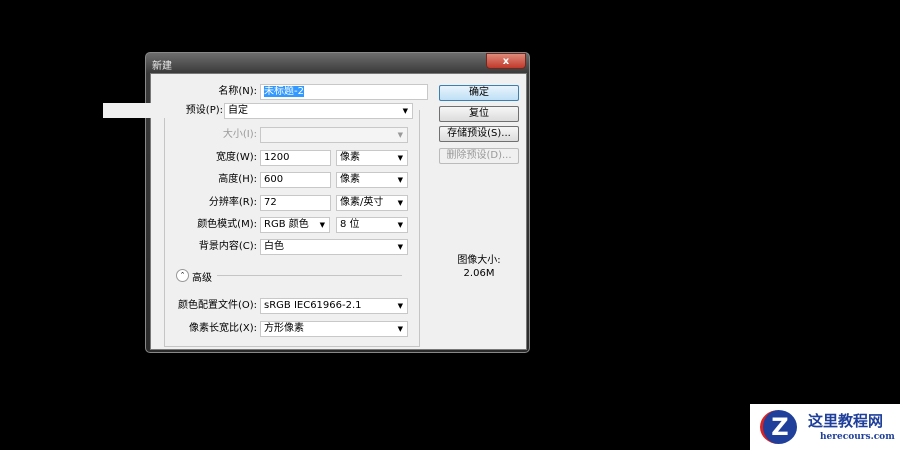 The image size is (900, 450). I want to click on name-label: 名称(N):, so click(237, 91).